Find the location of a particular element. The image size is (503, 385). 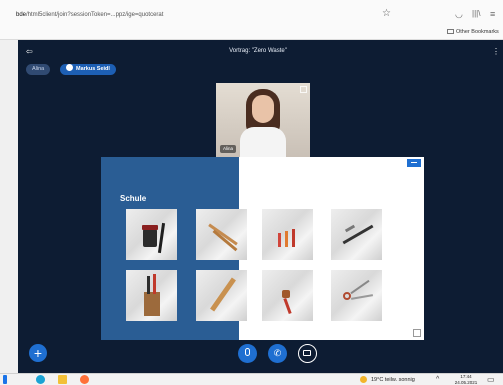

pen-shape is located at coordinates (161, 238).